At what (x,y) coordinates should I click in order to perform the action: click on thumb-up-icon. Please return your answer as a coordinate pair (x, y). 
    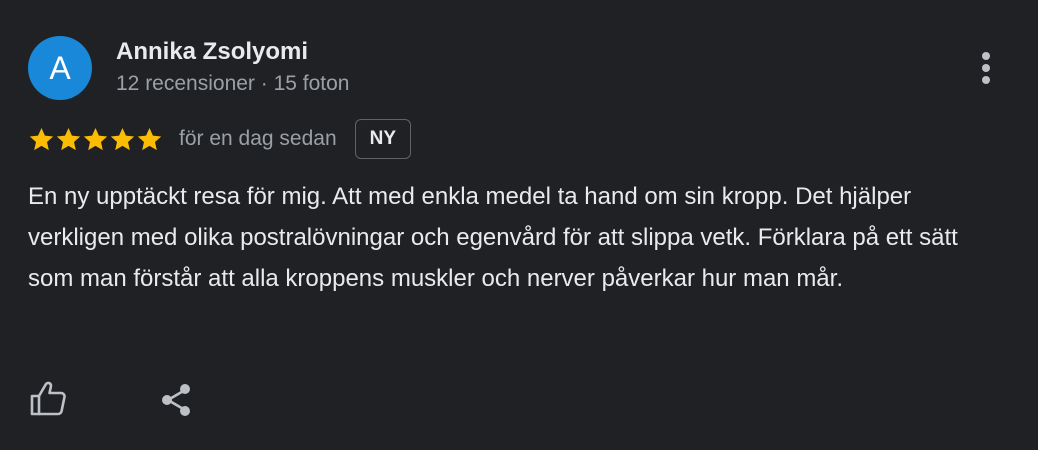
    Looking at the image, I should click on (48, 398).